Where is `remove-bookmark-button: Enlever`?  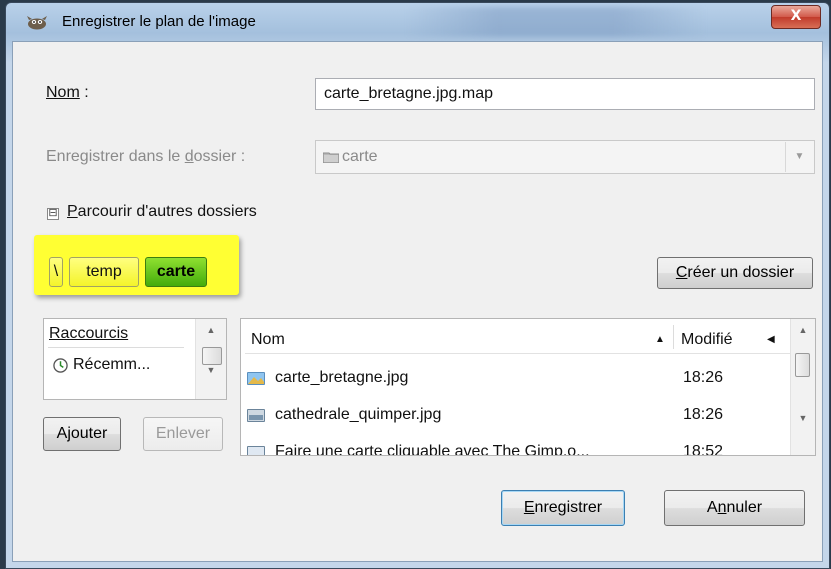
remove-bookmark-button: Enlever is located at coordinates (183, 434).